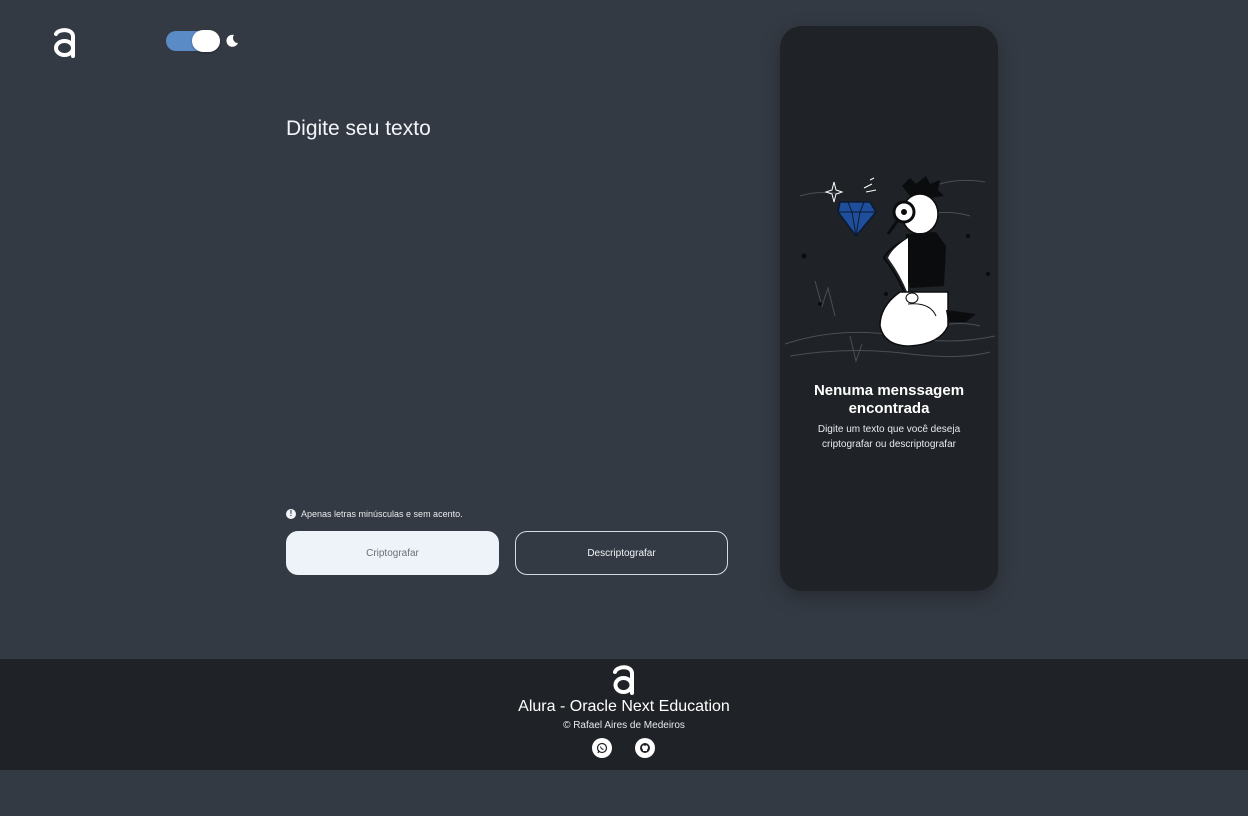 The image size is (1248, 816). Describe the element at coordinates (206, 41) in the screenshot. I see `toggle-knob` at that location.